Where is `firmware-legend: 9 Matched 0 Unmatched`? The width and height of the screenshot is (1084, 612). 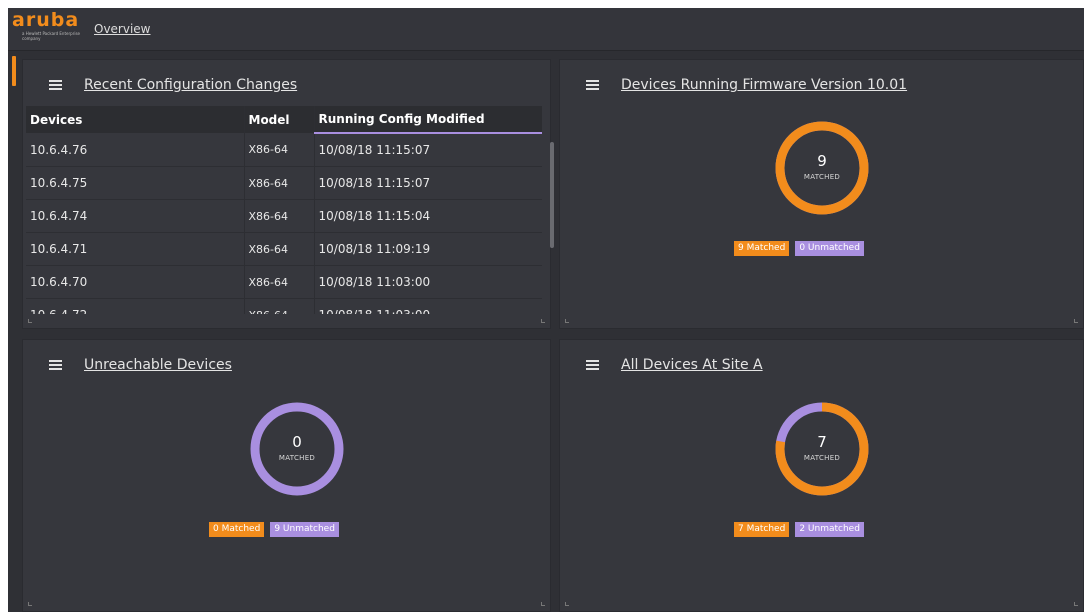
firmware-legend: 9 Matched 0 Unmatched is located at coordinates (799, 248).